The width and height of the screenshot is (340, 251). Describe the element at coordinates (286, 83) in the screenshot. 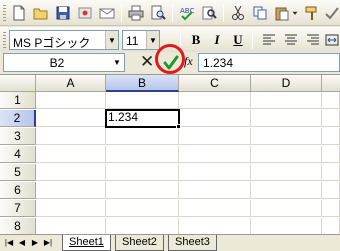

I see `column-header-d: D` at that location.